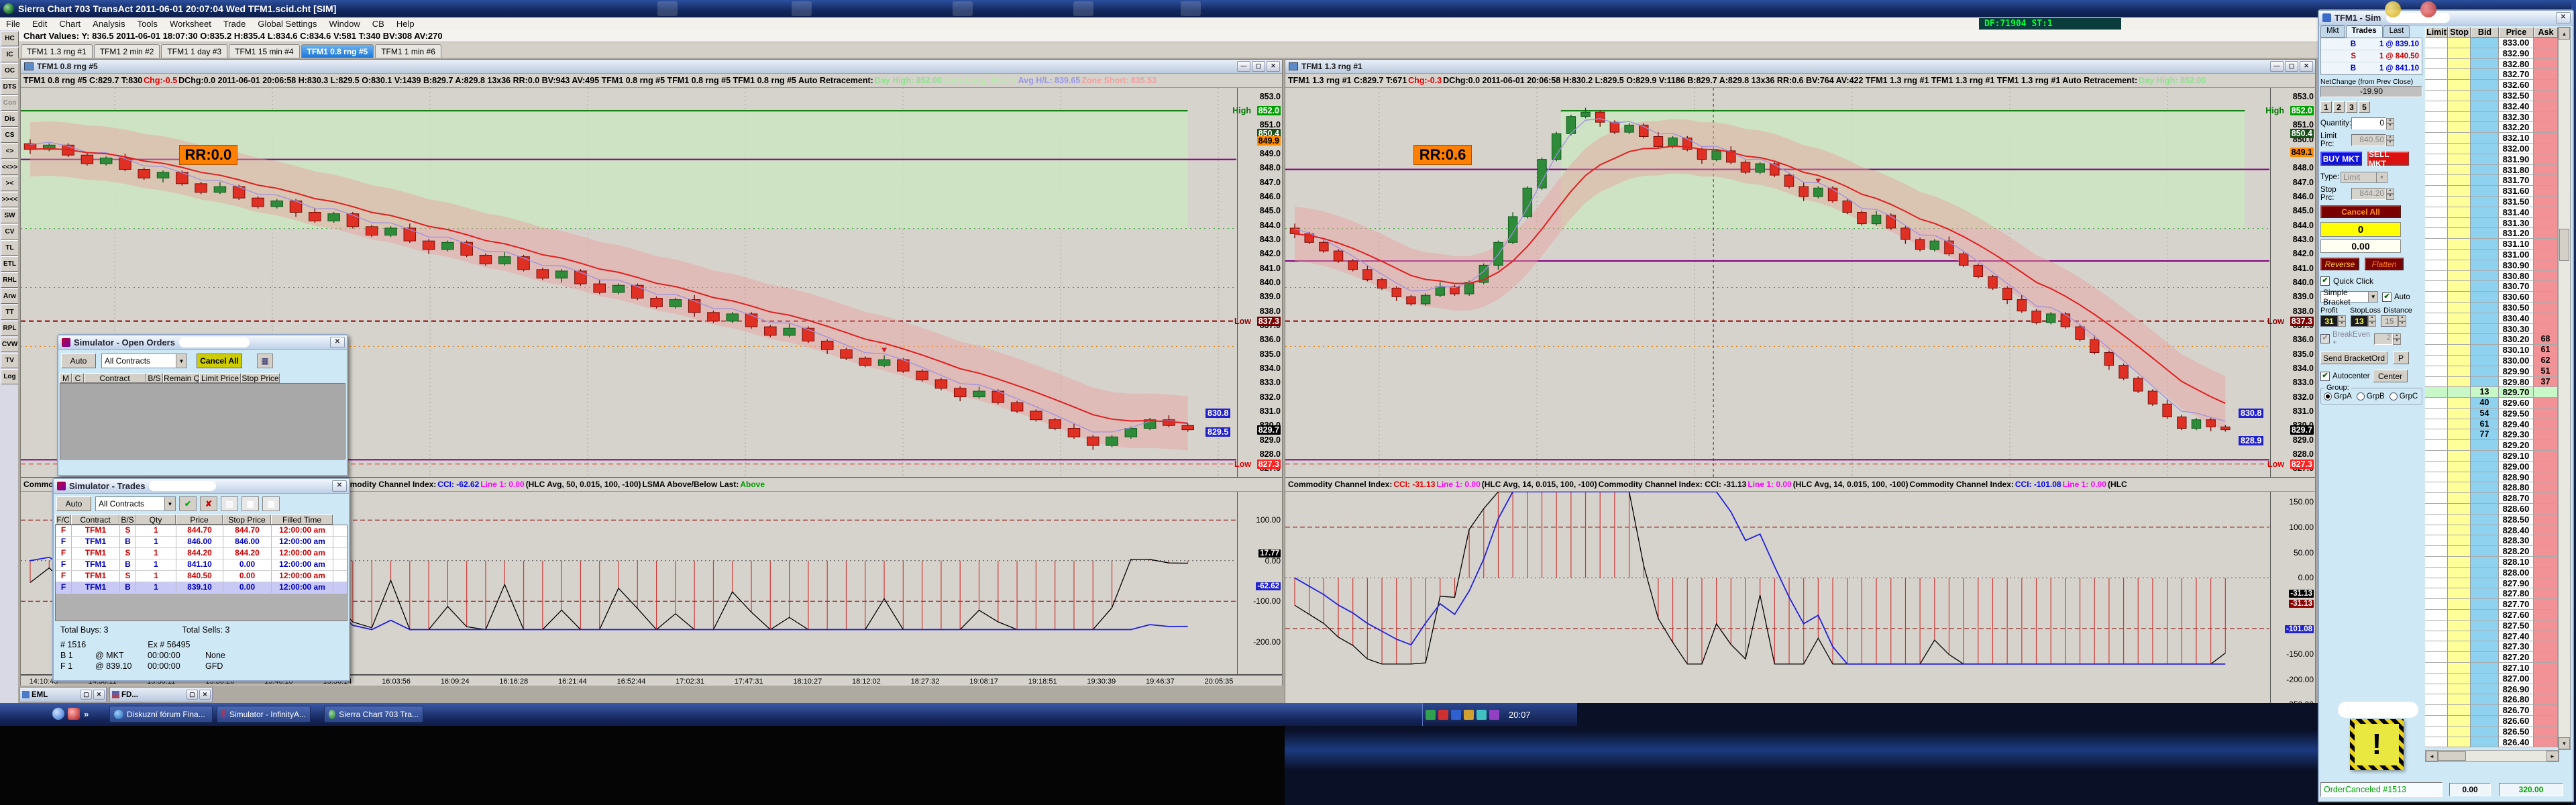 The width and height of the screenshot is (2576, 805). Describe the element at coordinates (2428, 9) in the screenshot. I see `desktop-icon-red` at that location.